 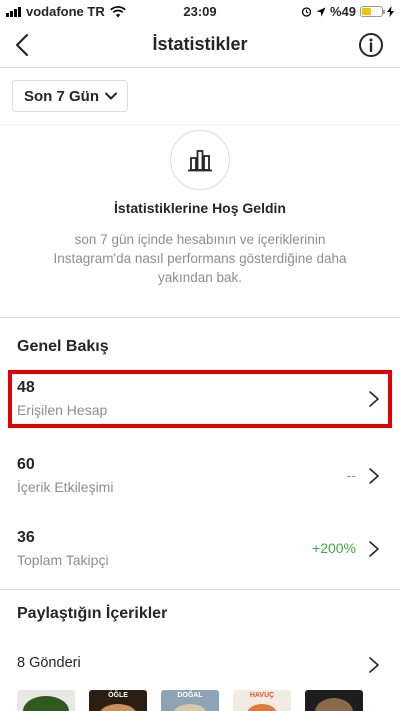 I want to click on thumbnail-label: HAVUÇ, so click(x=262, y=695).